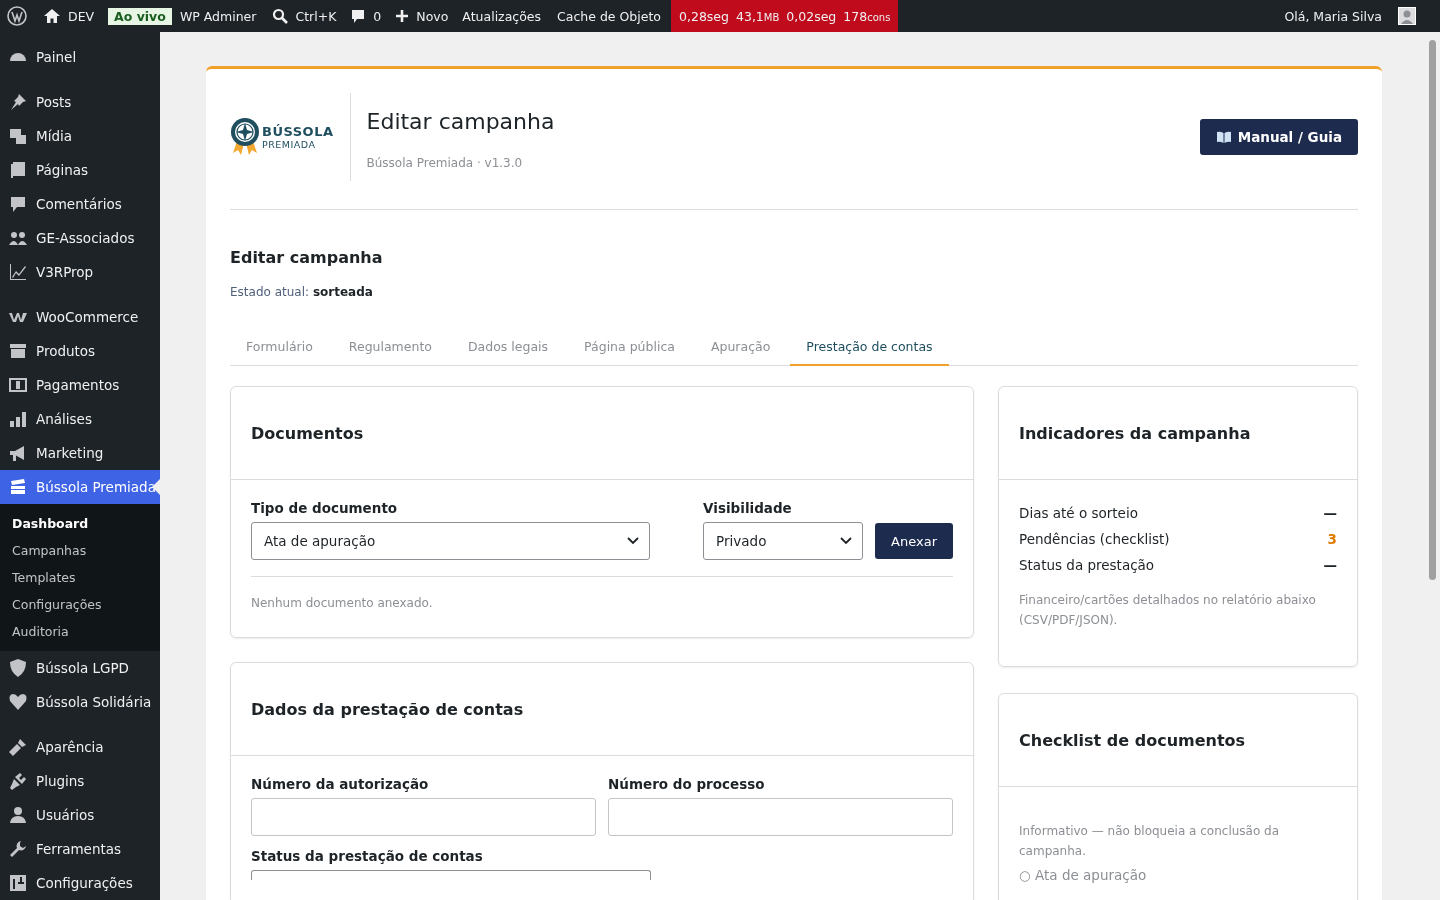 Image resolution: width=1440 pixels, height=900 pixels. I want to click on pages-icon, so click(18, 170).